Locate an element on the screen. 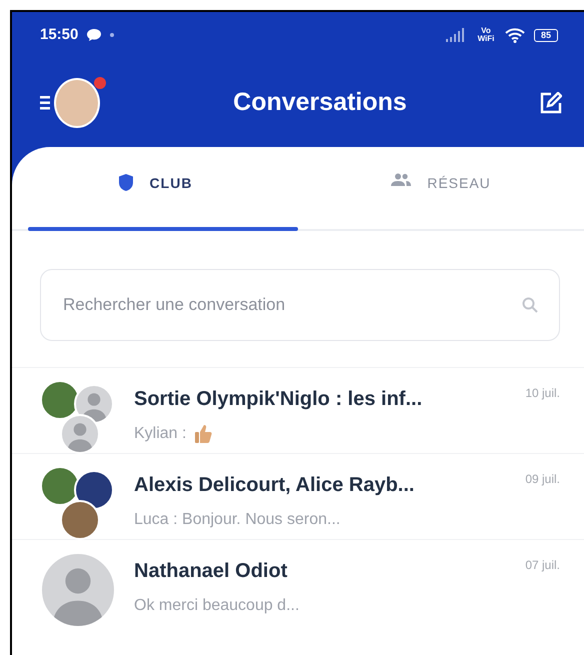 The width and height of the screenshot is (584, 655). tab: CLUB is located at coordinates (155, 187).